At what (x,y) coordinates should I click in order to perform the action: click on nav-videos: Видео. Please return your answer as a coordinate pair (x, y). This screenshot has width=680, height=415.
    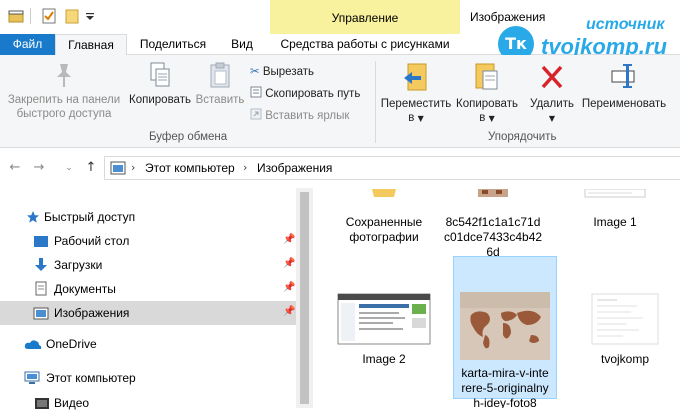
    Looking at the image, I should click on (148, 403).